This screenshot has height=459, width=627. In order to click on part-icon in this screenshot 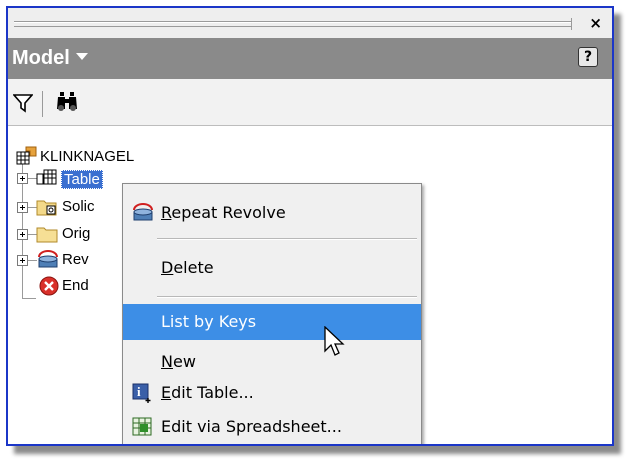, I will do `click(26, 155)`.